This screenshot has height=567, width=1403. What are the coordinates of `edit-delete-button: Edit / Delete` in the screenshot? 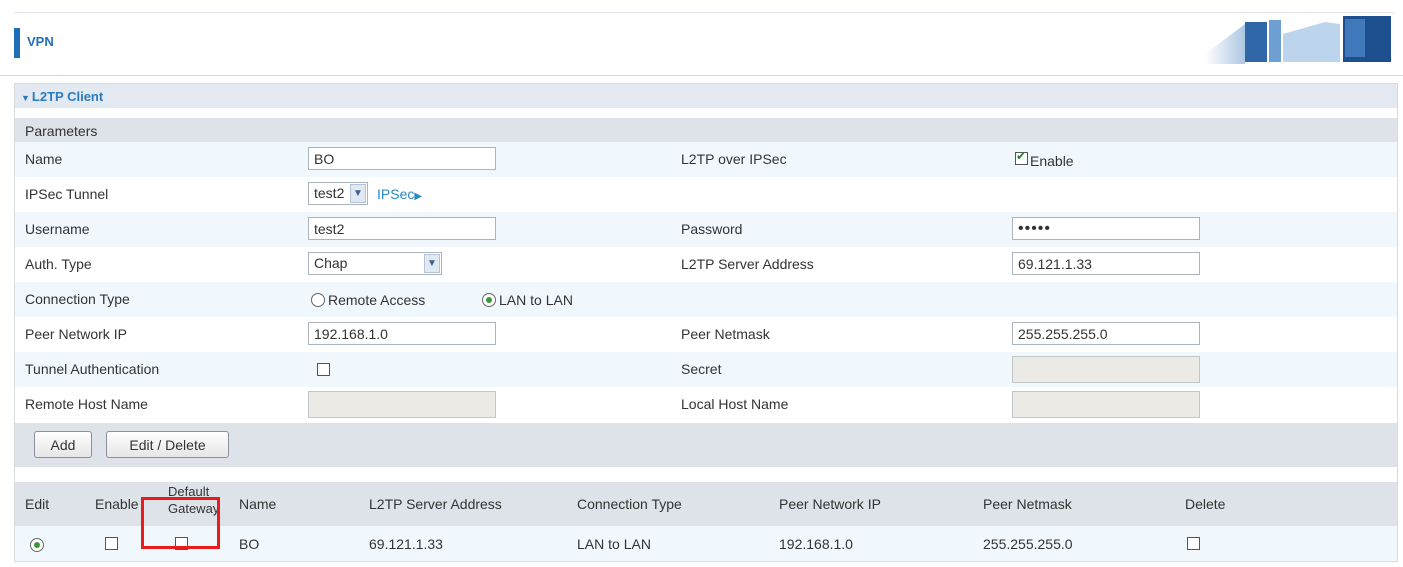 It's located at (167, 444).